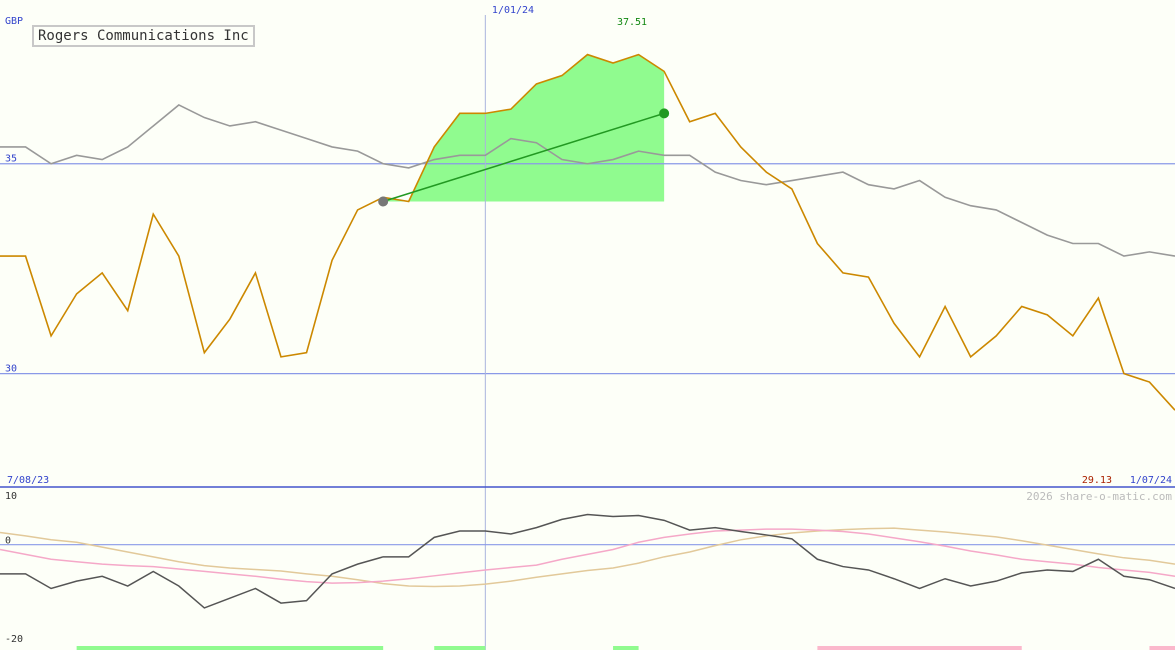  What do you see at coordinates (11, 369) in the screenshot?
I see `y-tick-label: 30` at bounding box center [11, 369].